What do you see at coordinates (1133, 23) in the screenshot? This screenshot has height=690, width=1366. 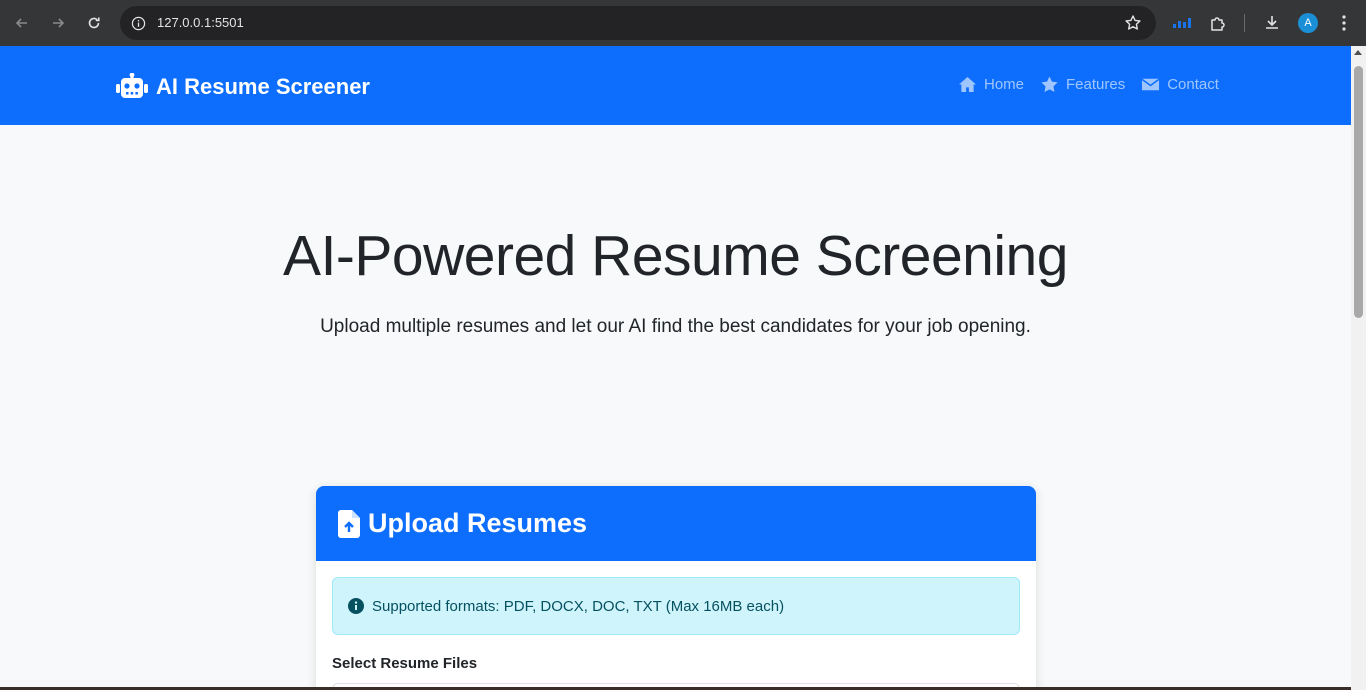 I see `bookmark-star-icon` at bounding box center [1133, 23].